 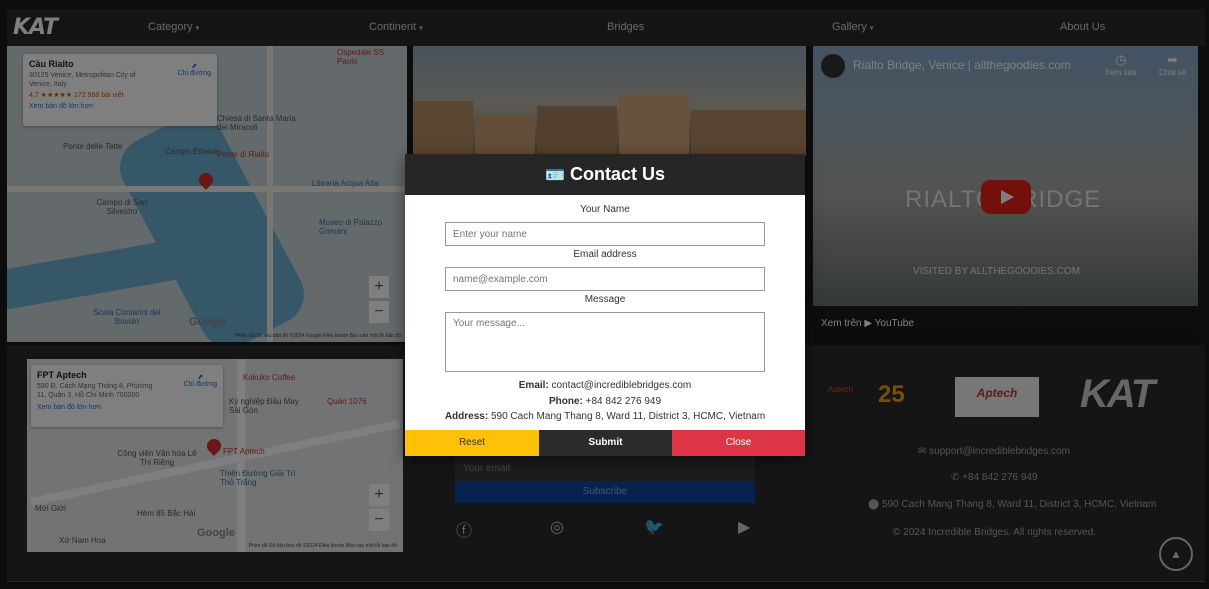 I want to click on name-input, so click(x=605, y=234).